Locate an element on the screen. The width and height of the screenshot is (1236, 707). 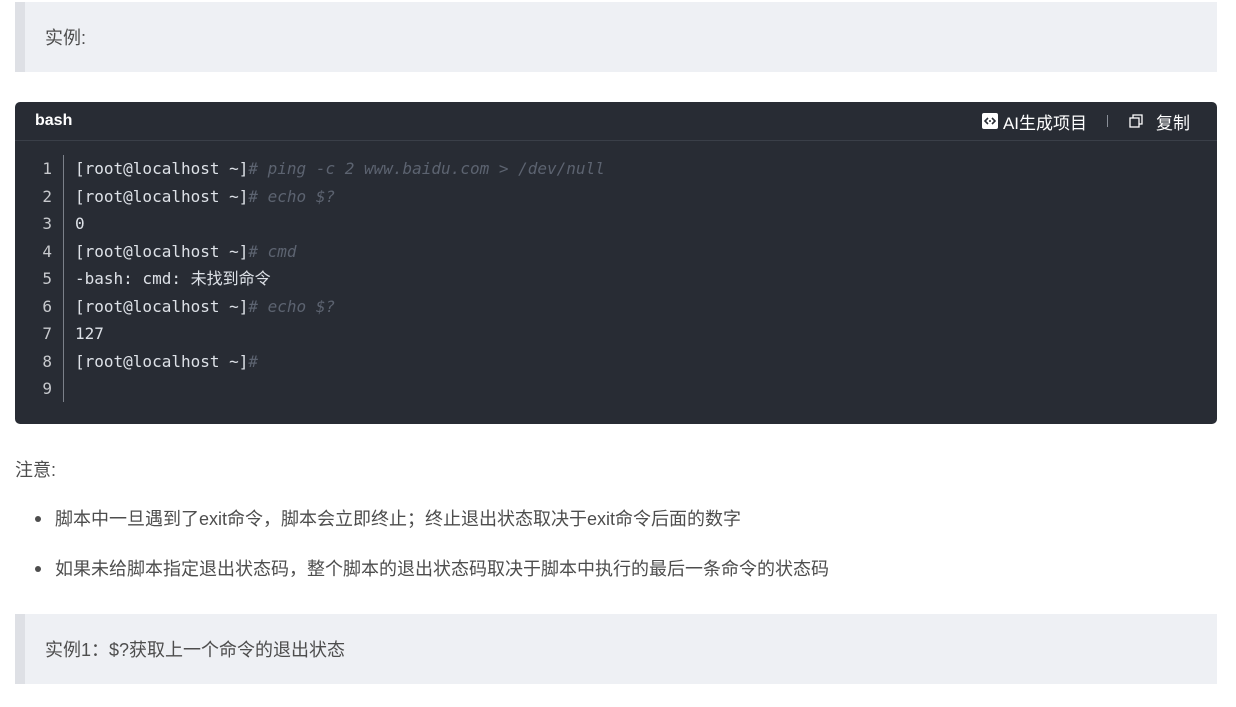
code-comment: # ping -c 2 www.baidu.com > /dev/null is located at coordinates (426, 168).